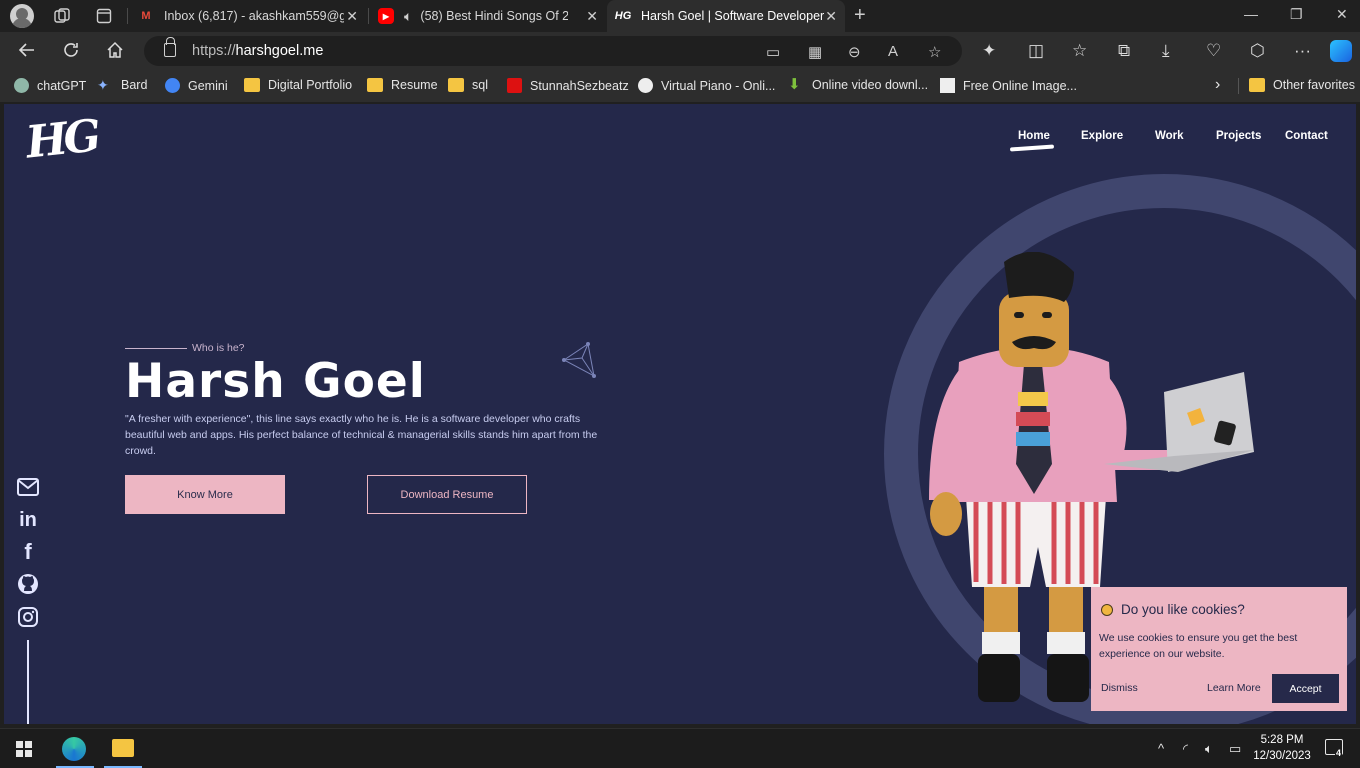 Image resolution: width=1360 pixels, height=768 pixels. Describe the element at coordinates (773, 52) in the screenshot. I see `app-available-icon: ▭` at that location.